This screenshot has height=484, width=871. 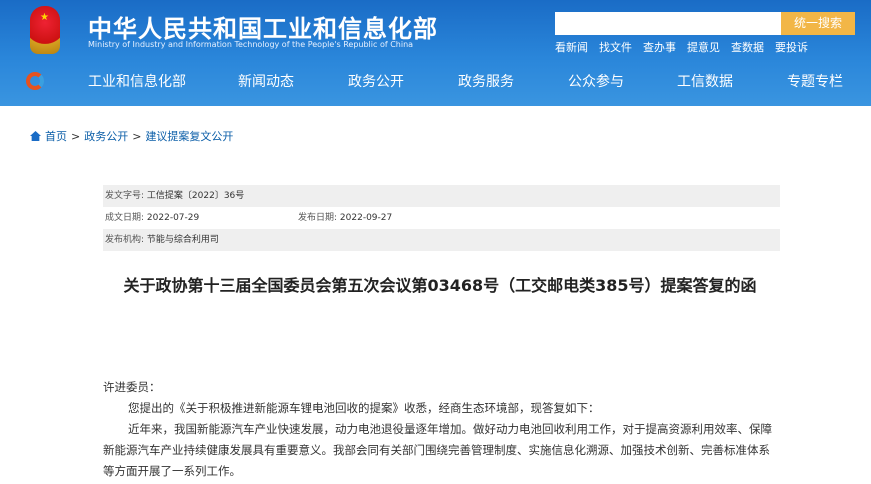 I want to click on quick-link-services: 查办事, so click(x=659, y=47).